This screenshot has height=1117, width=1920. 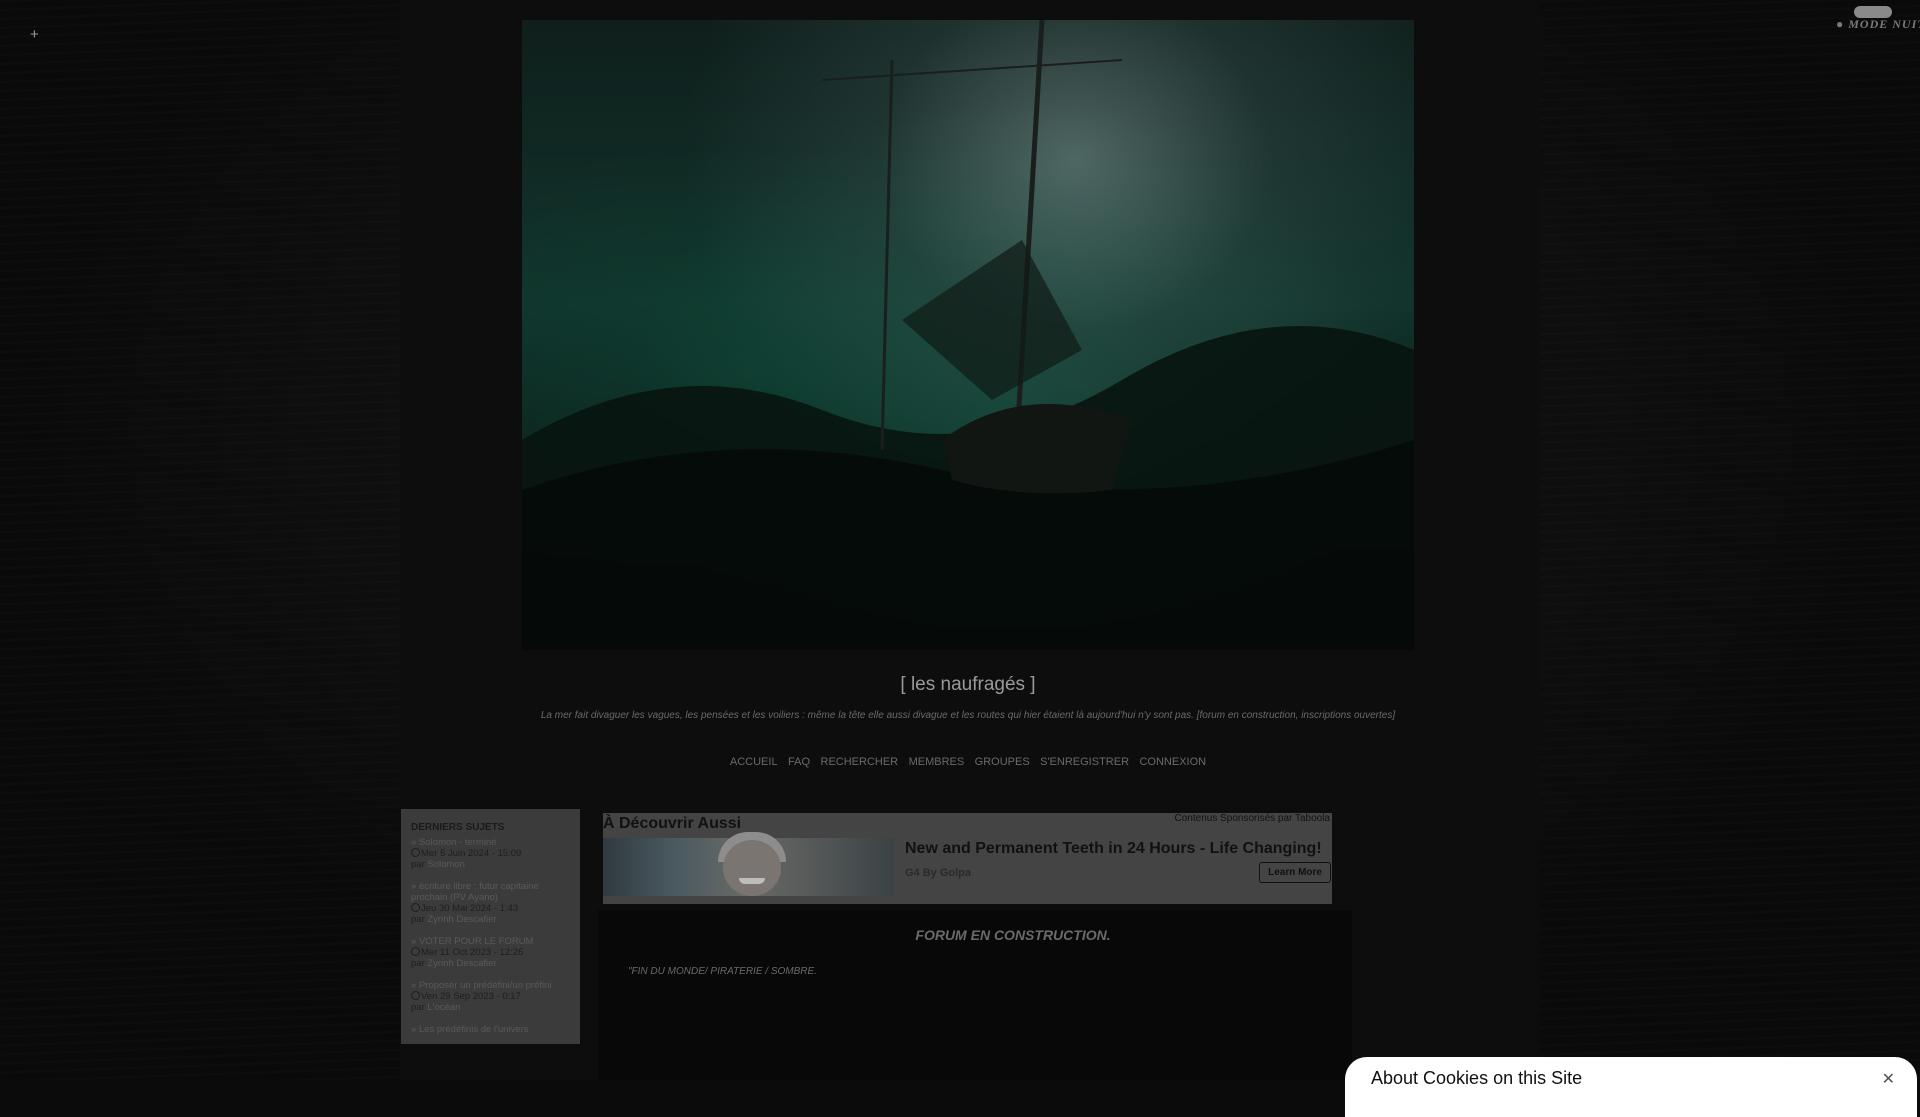 What do you see at coordinates (754, 762) in the screenshot?
I see `nav-home: ACCUEIL` at bounding box center [754, 762].